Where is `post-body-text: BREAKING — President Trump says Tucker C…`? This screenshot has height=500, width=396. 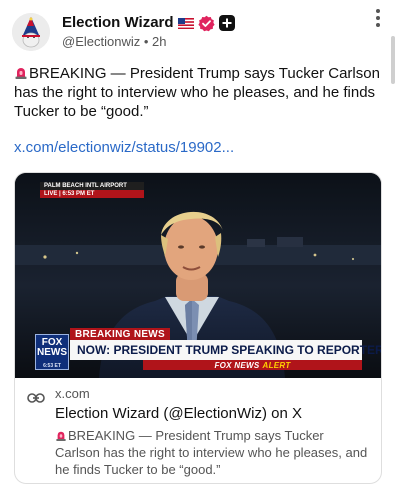 post-body-text: BREAKING — President Trump says Tucker C… is located at coordinates (197, 92).